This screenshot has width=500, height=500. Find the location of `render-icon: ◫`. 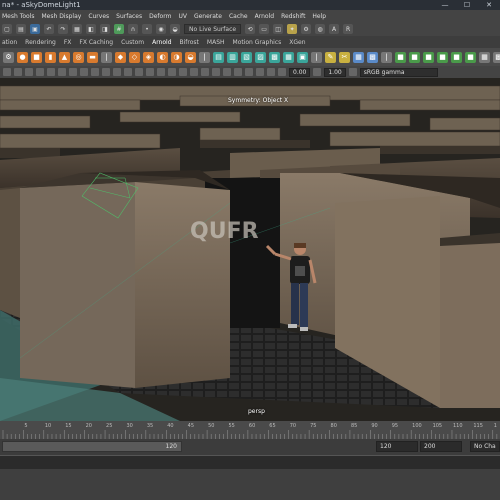

render-icon: ◫ is located at coordinates (278, 29).